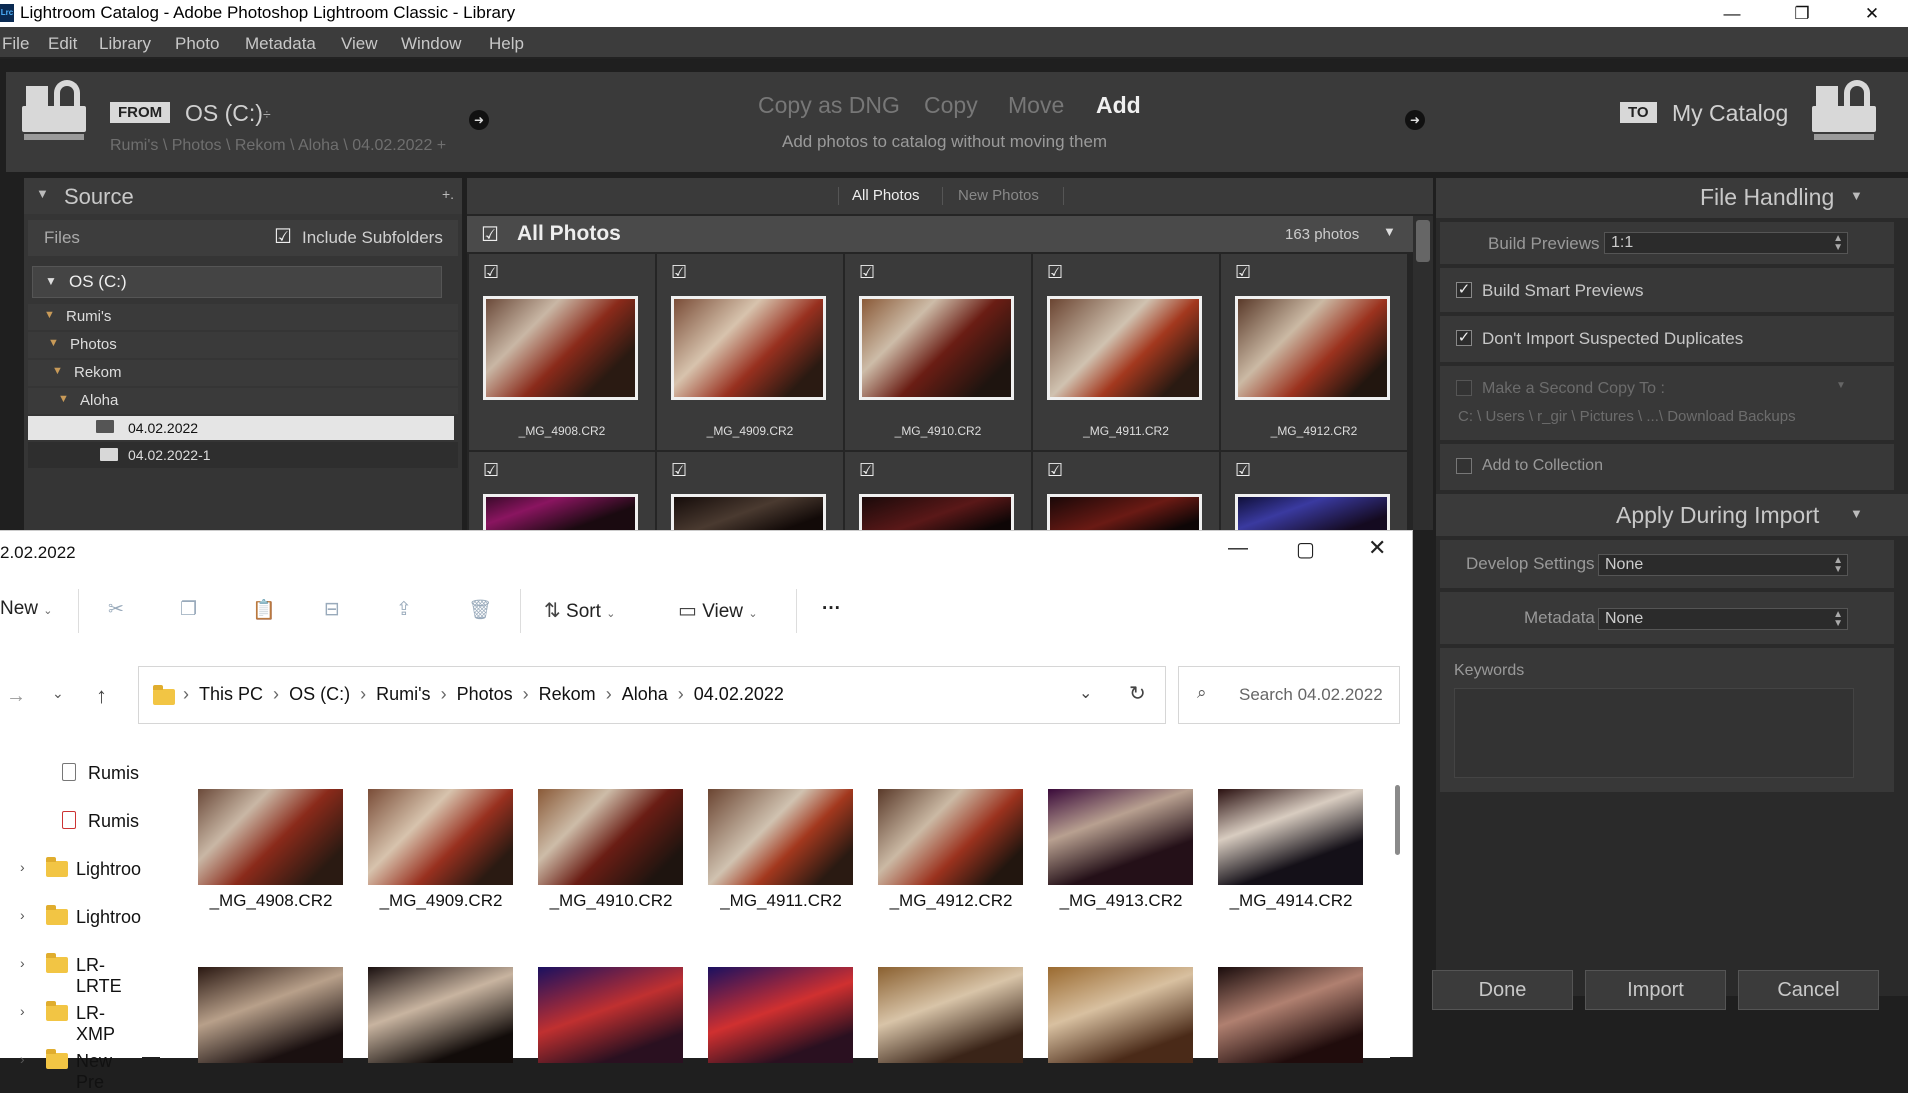  Describe the element at coordinates (1464, 338) in the screenshot. I see `checkbox-icon: ✓` at that location.